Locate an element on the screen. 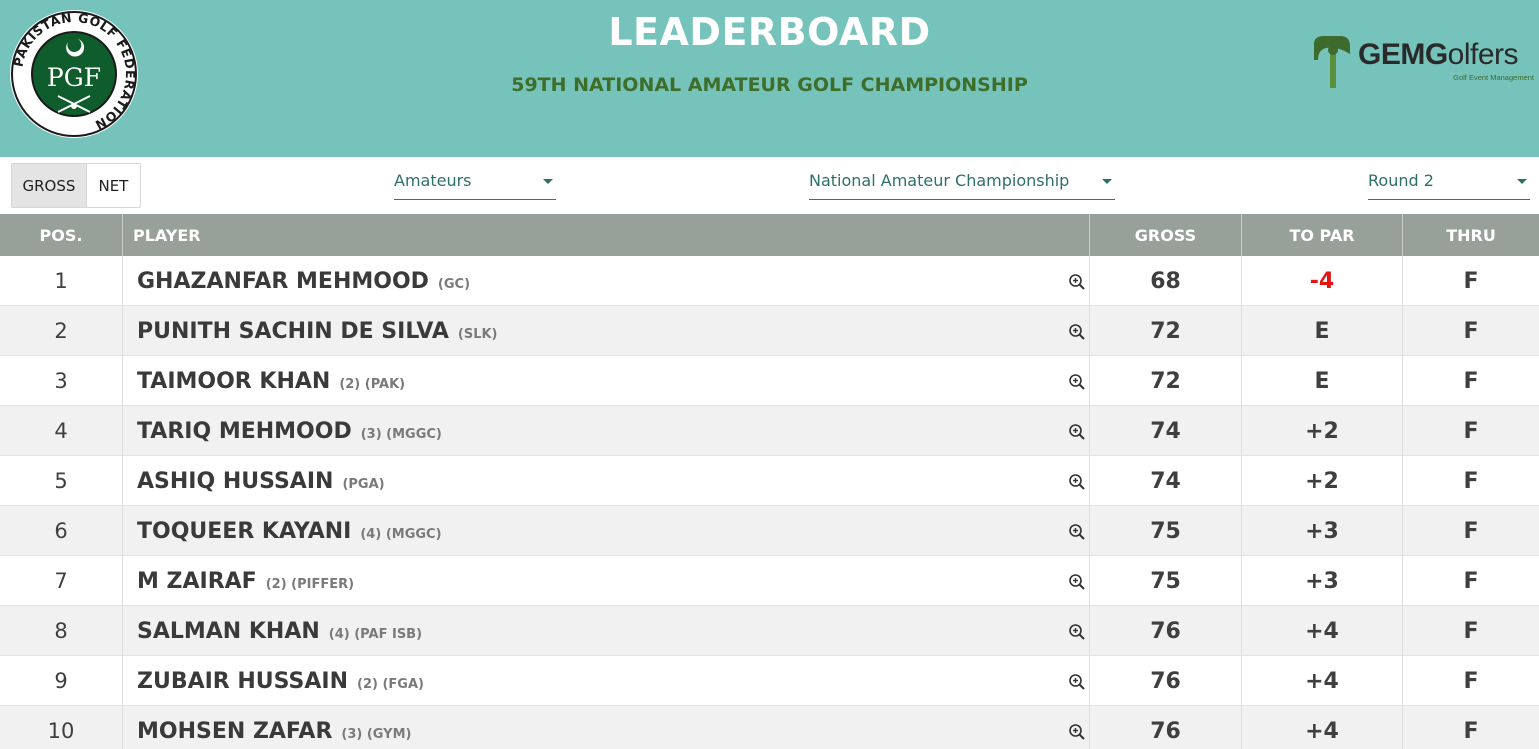 This screenshot has height=749, width=1539. table-row: 3 TAIMOOR KHAN (2) (PAK) 72 E F is located at coordinates (769, 381).